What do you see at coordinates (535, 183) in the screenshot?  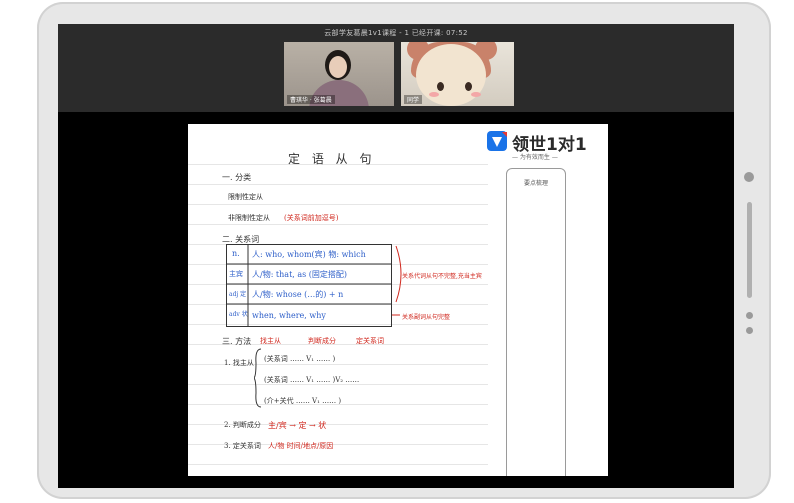 I see `key-points-title: 要点梳理` at bounding box center [535, 183].